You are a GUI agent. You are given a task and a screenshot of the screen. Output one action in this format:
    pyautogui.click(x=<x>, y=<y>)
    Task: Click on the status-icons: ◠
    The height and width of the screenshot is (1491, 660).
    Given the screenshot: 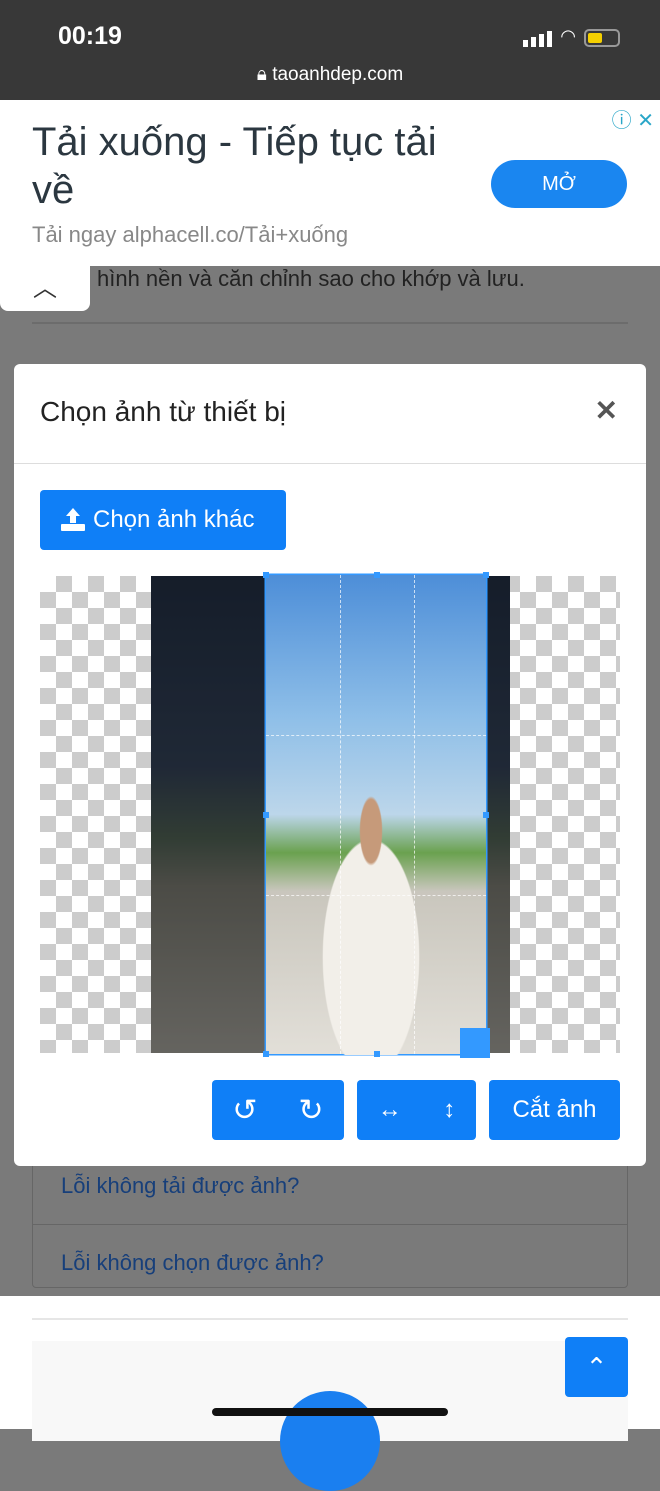 What is the action you would take?
    pyautogui.click(x=571, y=36)
    